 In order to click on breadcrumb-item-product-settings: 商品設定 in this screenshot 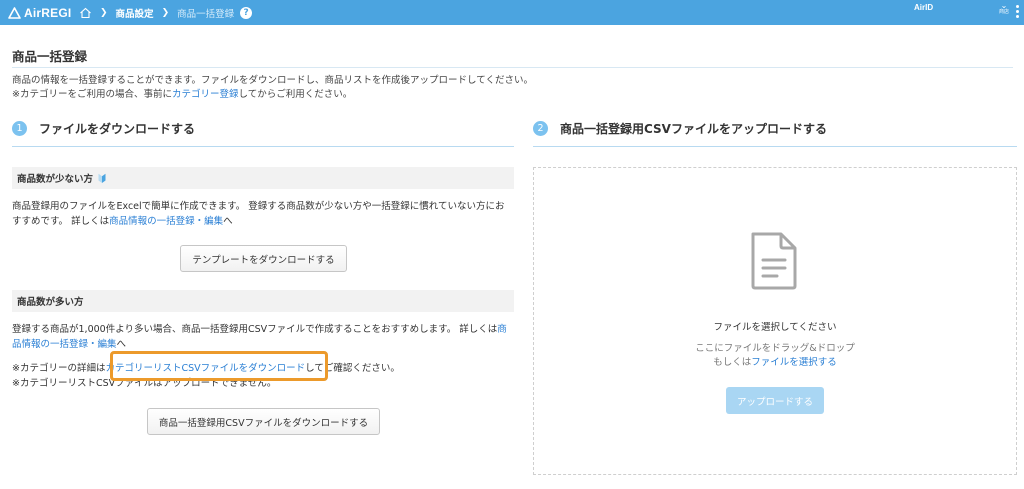, I will do `click(135, 13)`.